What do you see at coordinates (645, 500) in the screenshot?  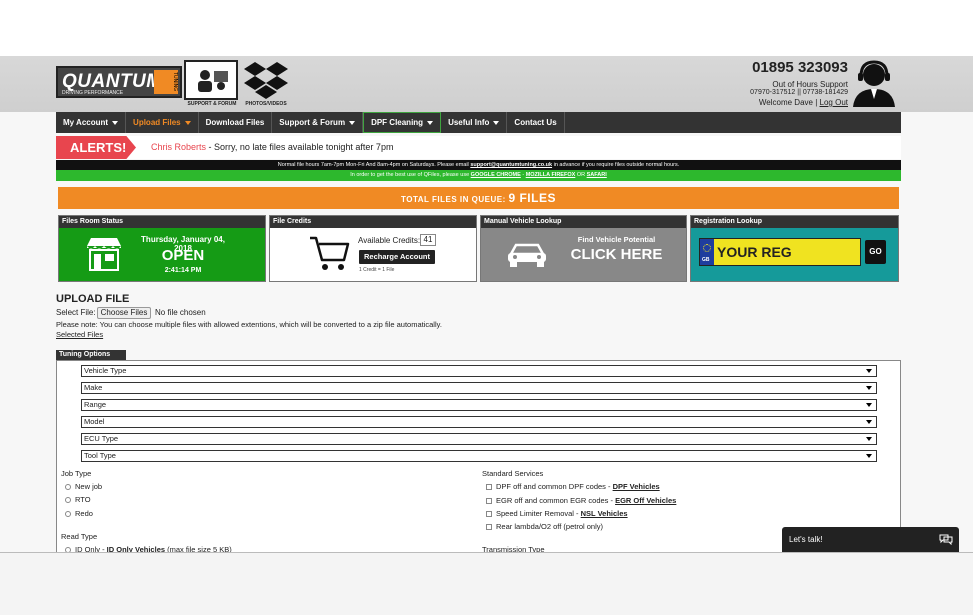 I see `egr-off-vehicles-link: EGR Off Vehicles` at bounding box center [645, 500].